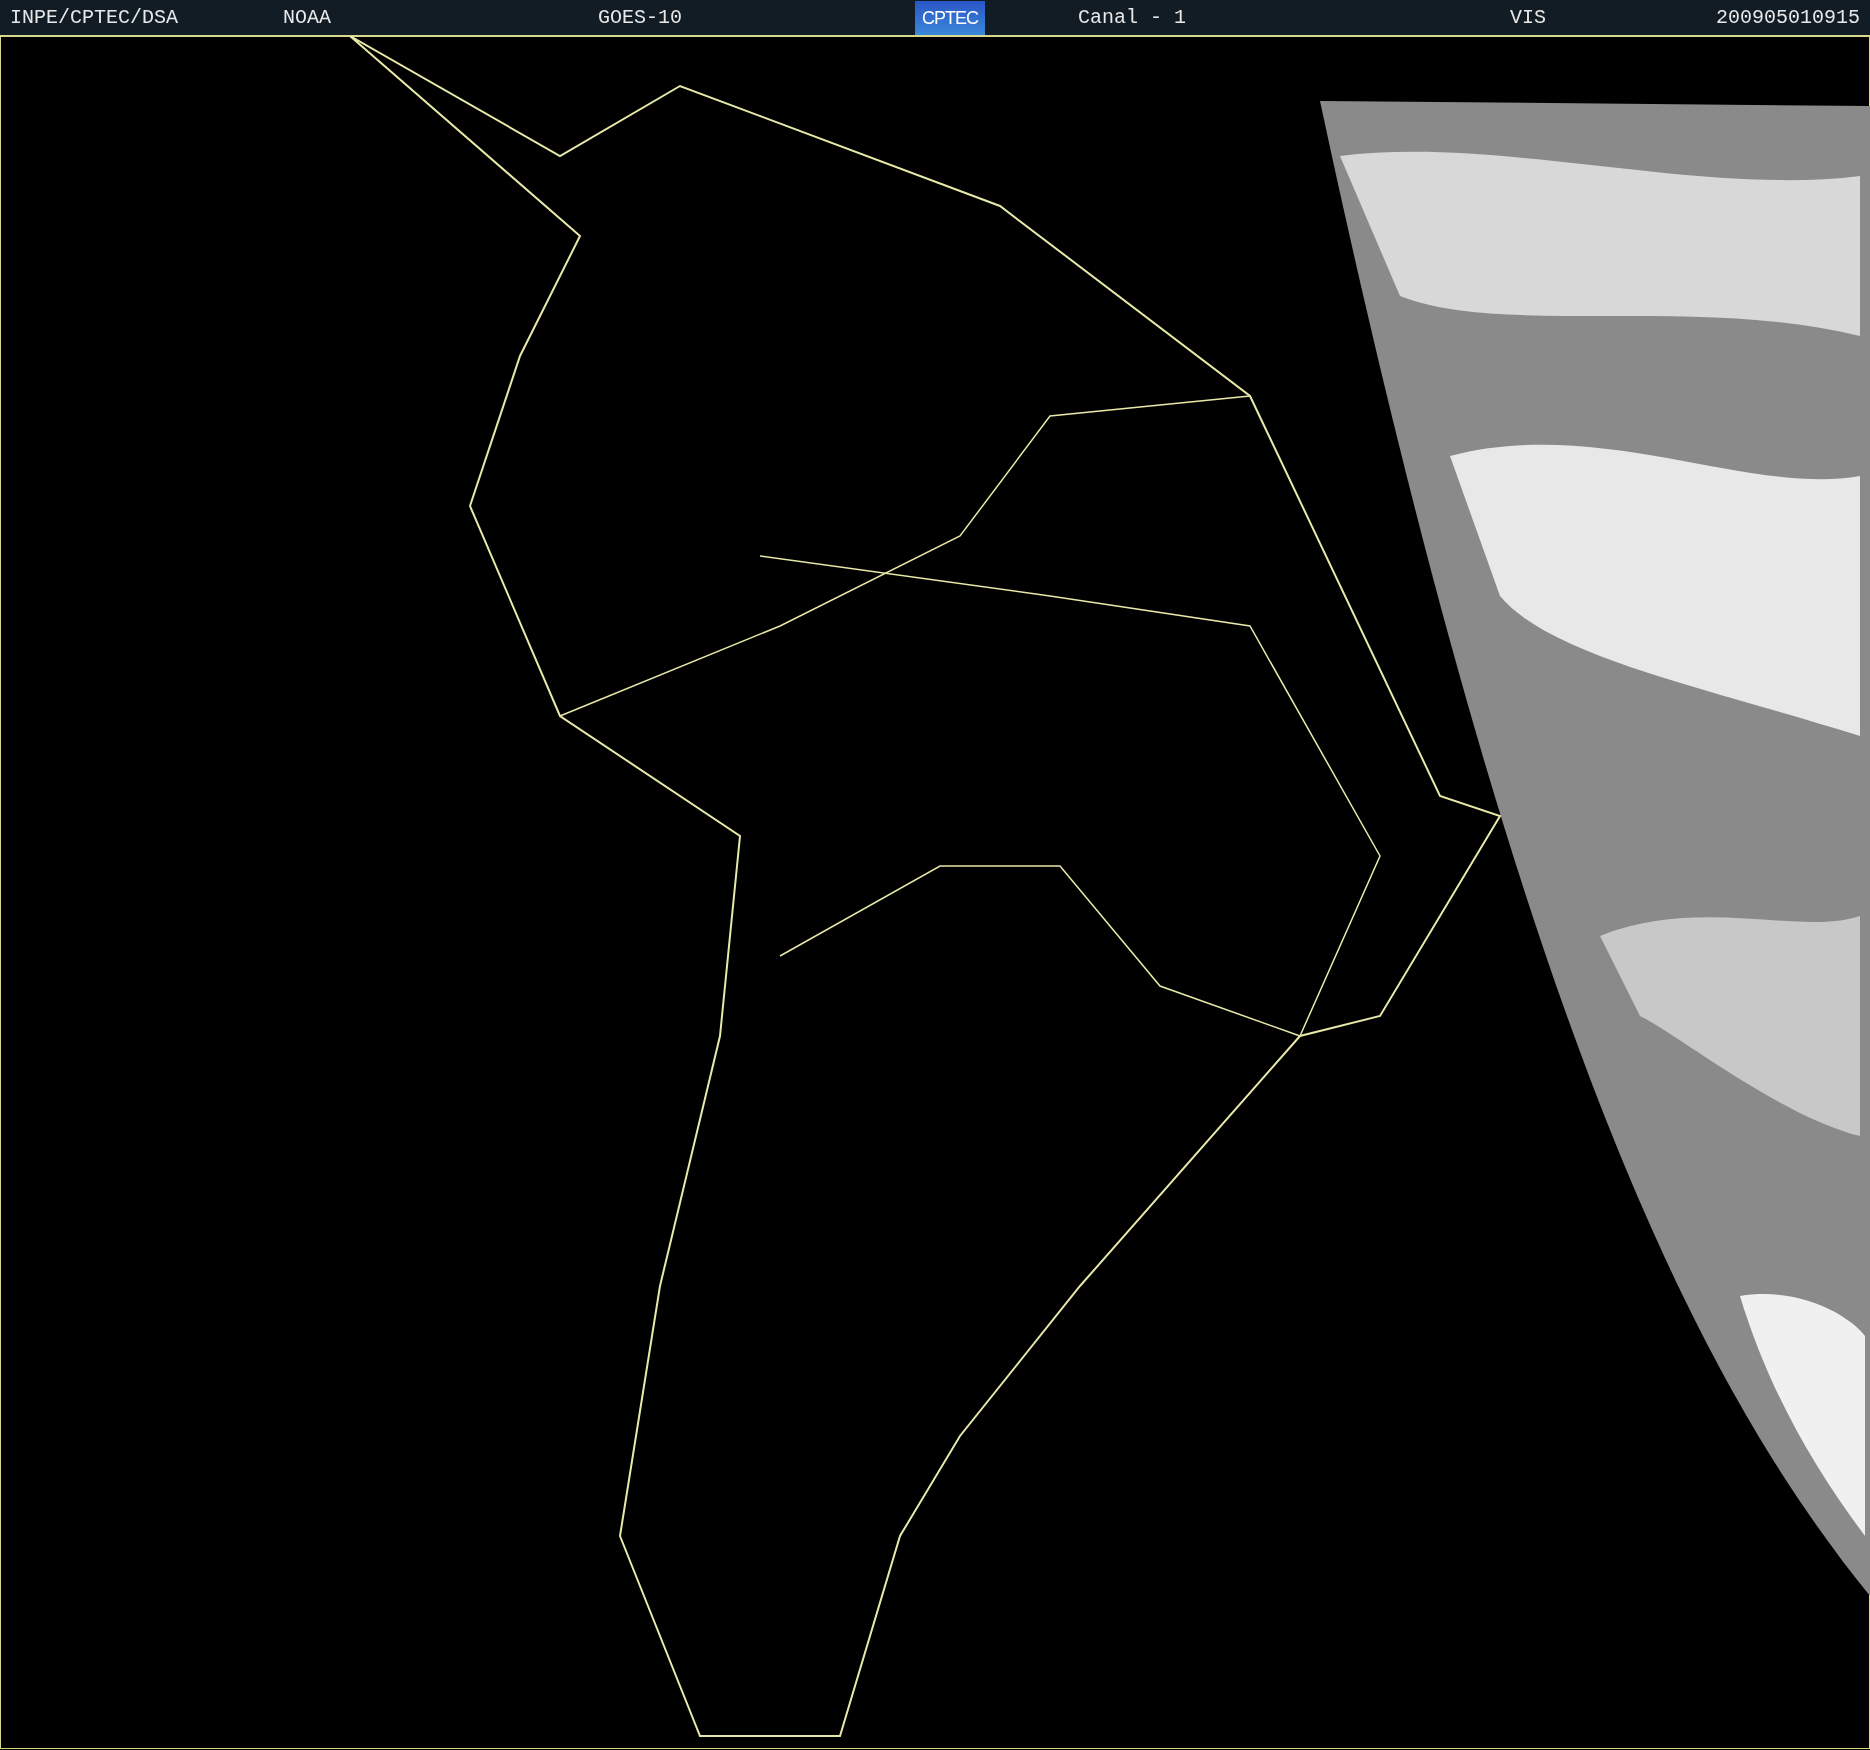 This screenshot has width=1870, height=1750. I want to click on header-label: INPE/CPTEC/DSA, so click(95, 17).